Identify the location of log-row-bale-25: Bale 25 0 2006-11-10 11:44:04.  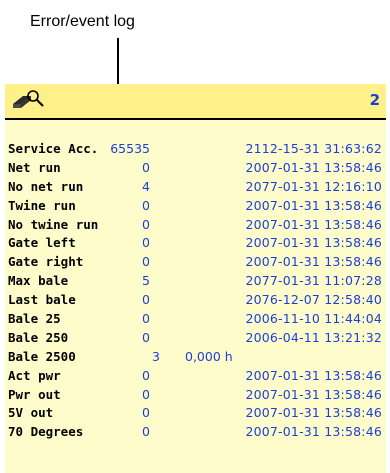
(195, 319).